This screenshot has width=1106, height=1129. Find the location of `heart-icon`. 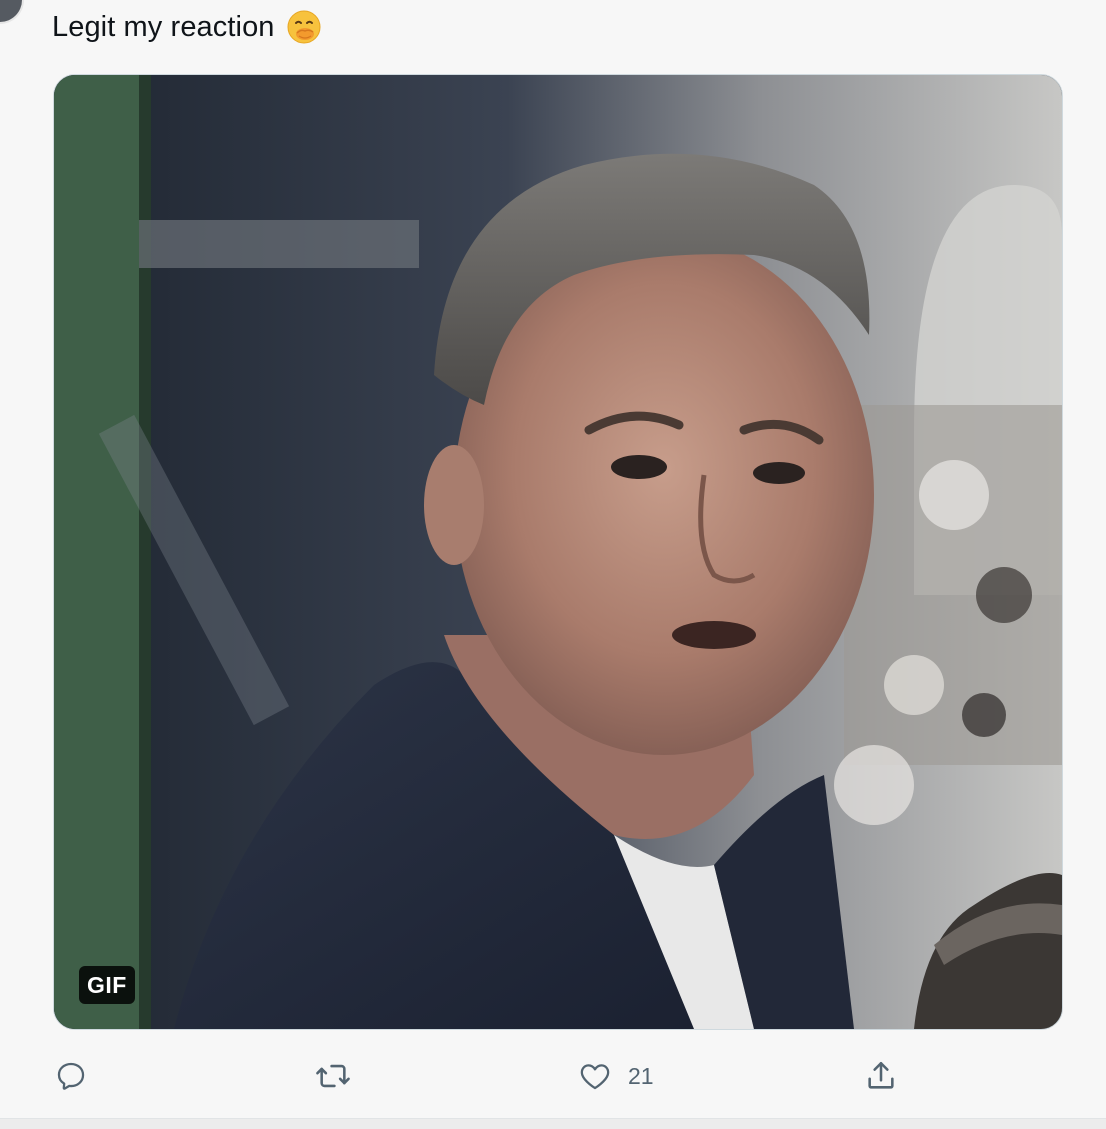

heart-icon is located at coordinates (595, 1076).